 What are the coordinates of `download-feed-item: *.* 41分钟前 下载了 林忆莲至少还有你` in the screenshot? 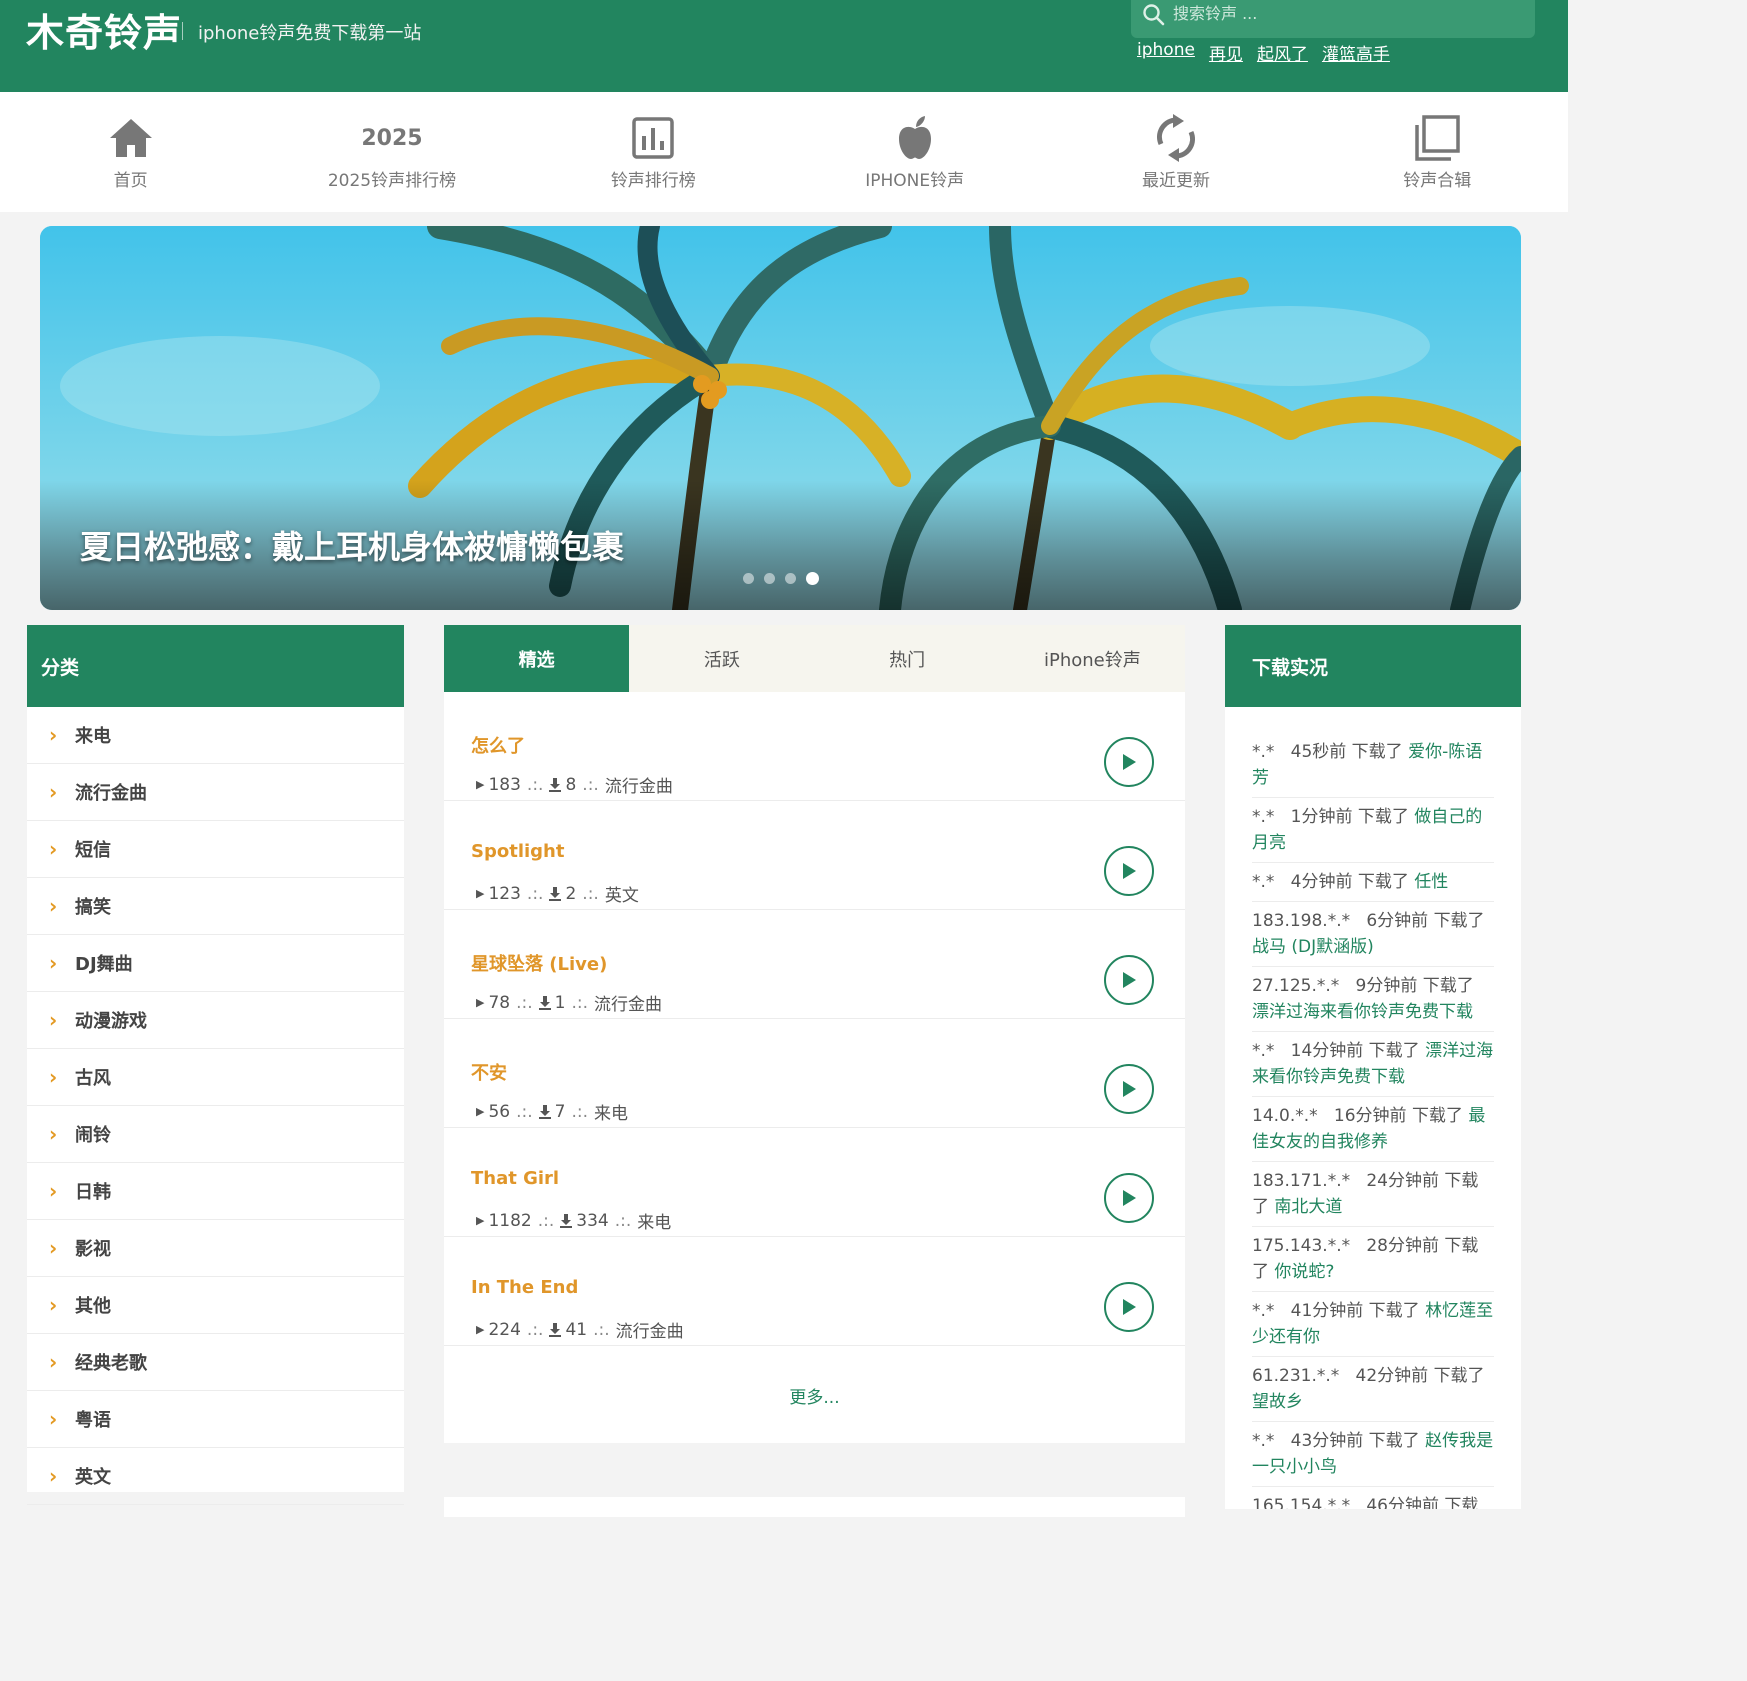 It's located at (1373, 1324).